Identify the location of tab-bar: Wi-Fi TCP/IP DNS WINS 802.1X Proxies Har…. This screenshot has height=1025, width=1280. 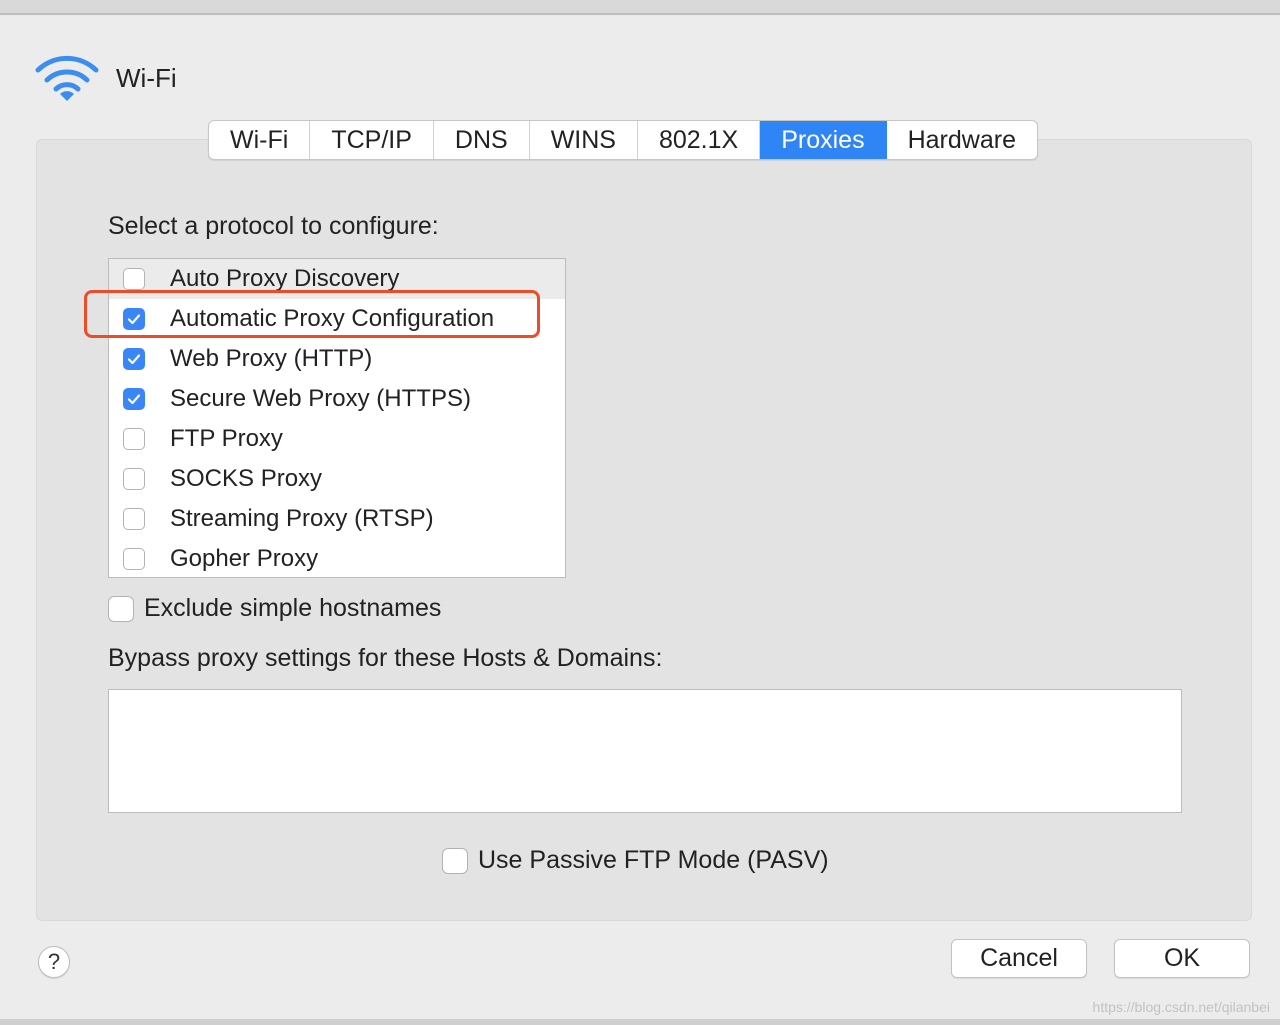
(623, 140).